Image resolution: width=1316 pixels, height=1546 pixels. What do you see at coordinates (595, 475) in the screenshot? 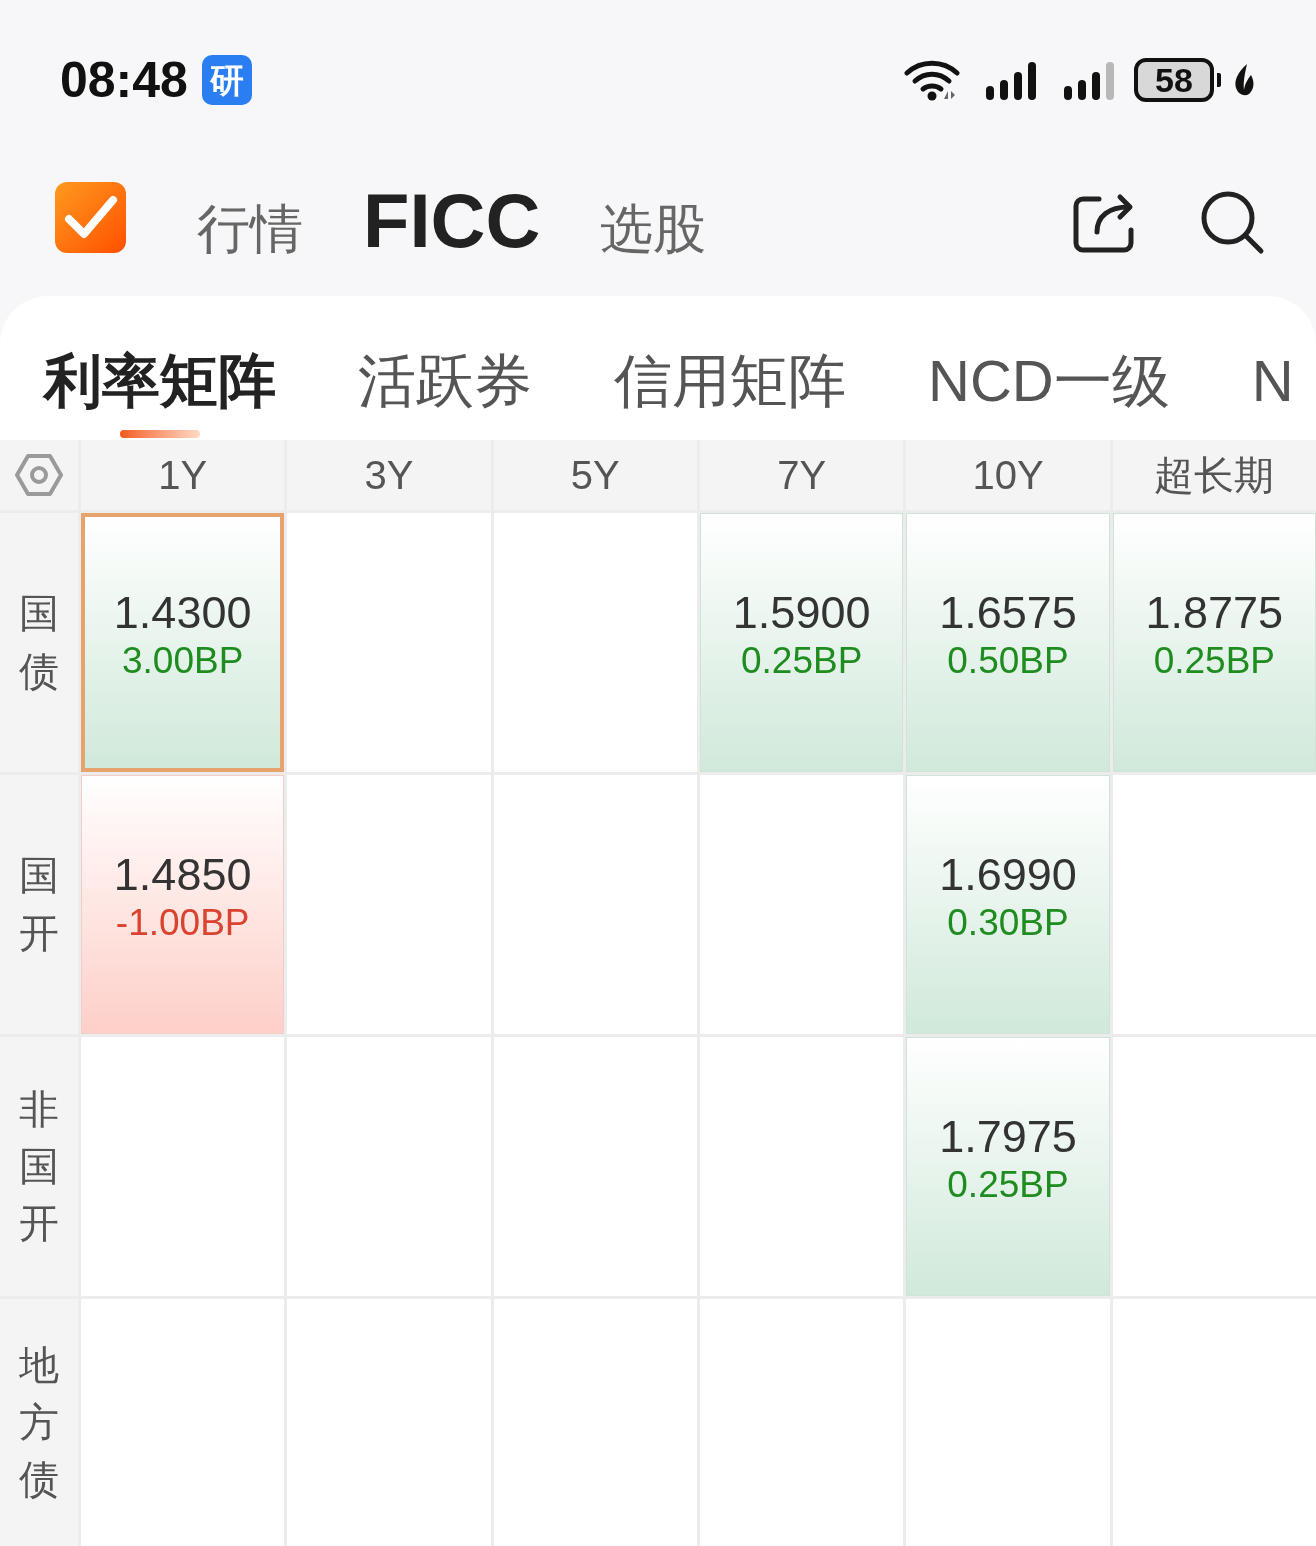
I see `column-header: 5Y` at bounding box center [595, 475].